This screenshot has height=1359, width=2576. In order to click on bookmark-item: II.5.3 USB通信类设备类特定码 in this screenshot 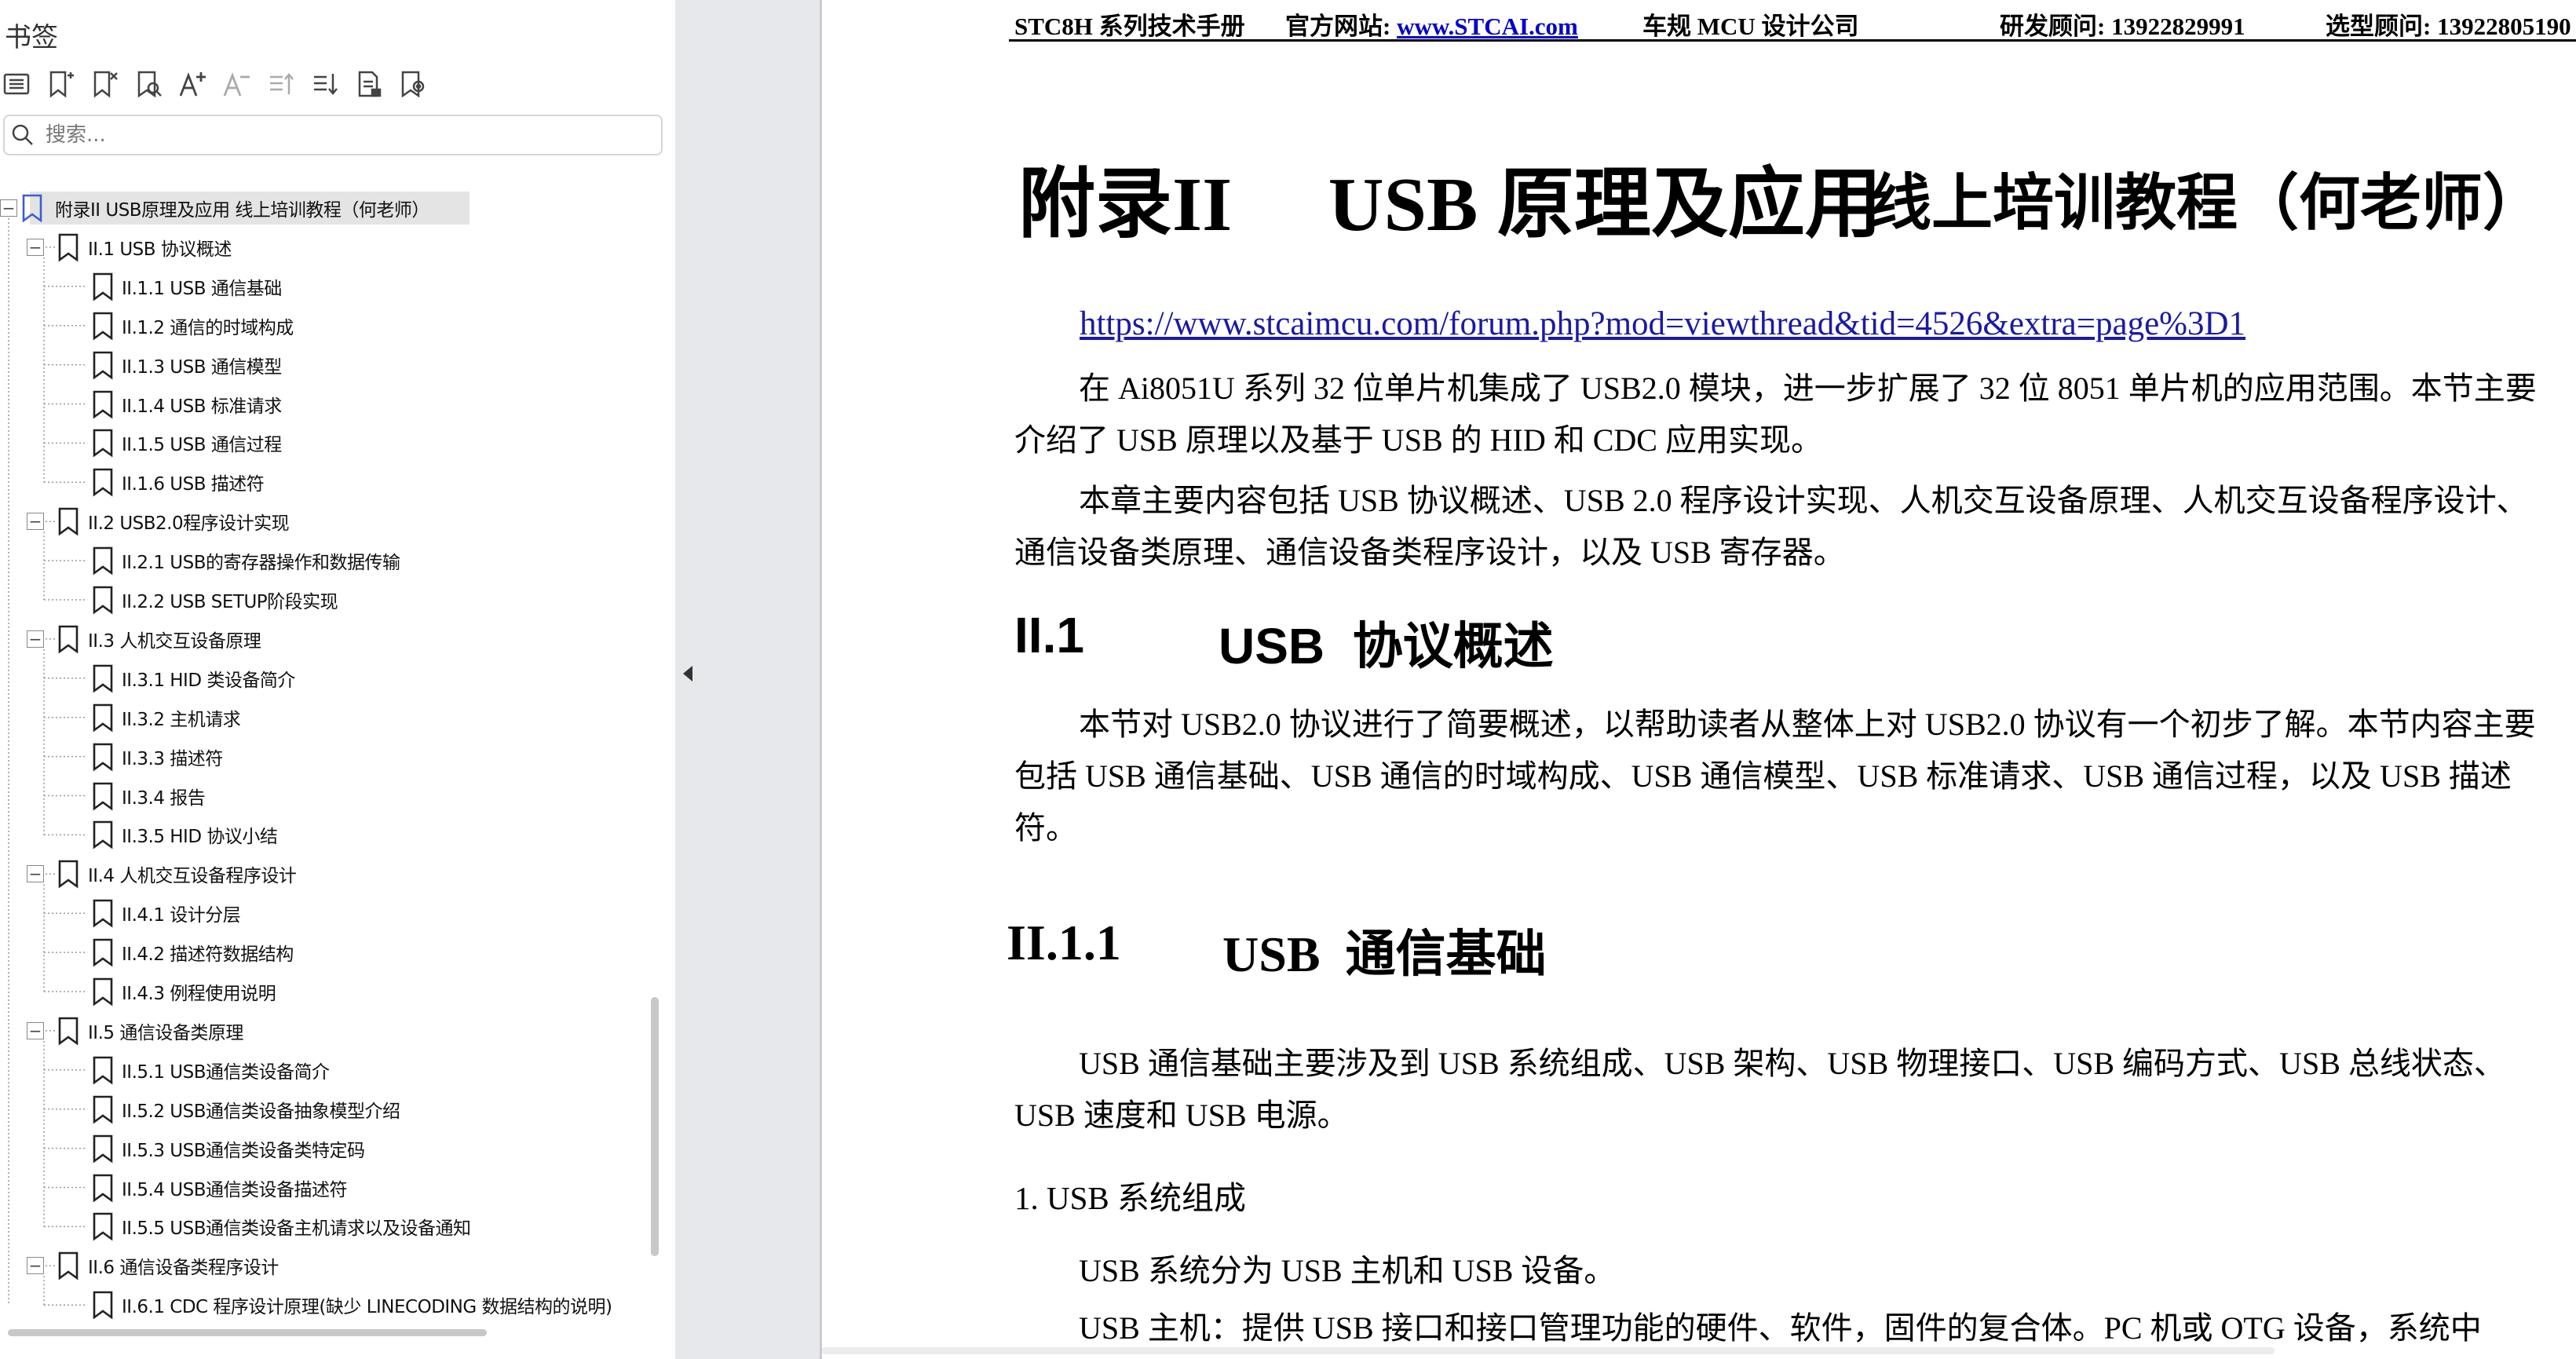, I will do `click(322, 1149)`.